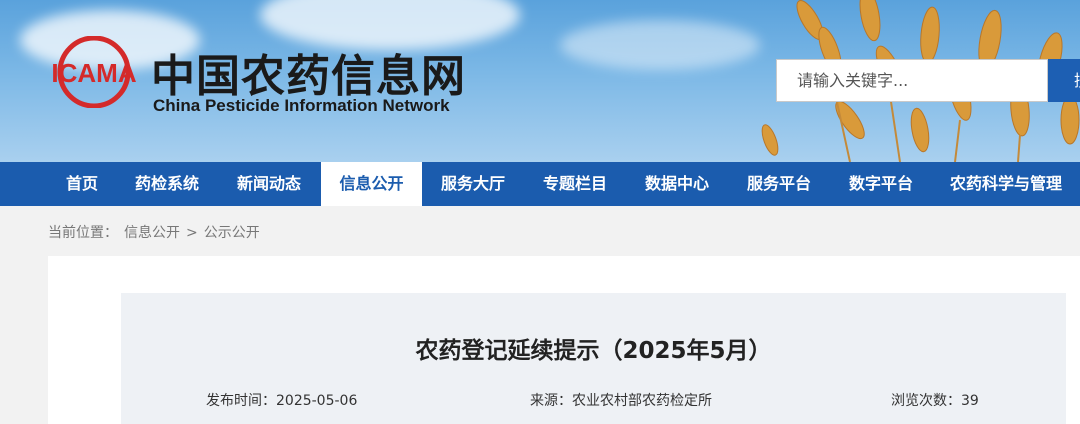 Image resolution: width=1080 pixels, height=424 pixels. What do you see at coordinates (642, 401) in the screenshot?
I see `source-value: 农业农村部农药检定所` at bounding box center [642, 401].